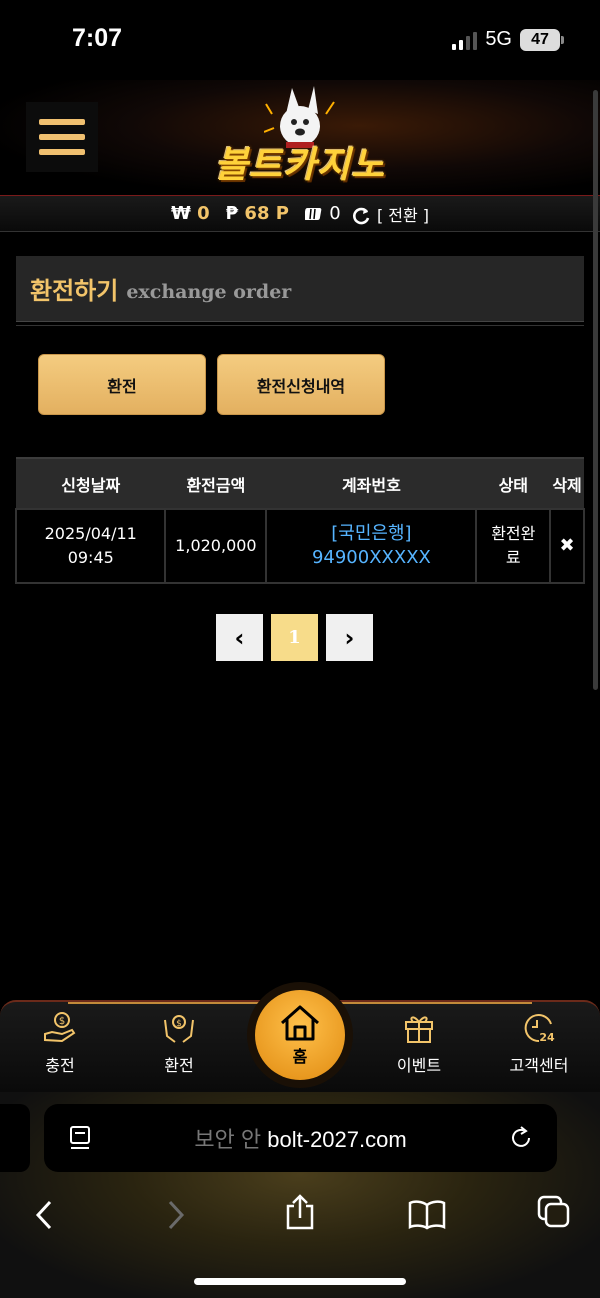 Image resolution: width=600 pixels, height=1298 pixels. What do you see at coordinates (595, 390) in the screenshot?
I see `scrollbar` at bounding box center [595, 390].